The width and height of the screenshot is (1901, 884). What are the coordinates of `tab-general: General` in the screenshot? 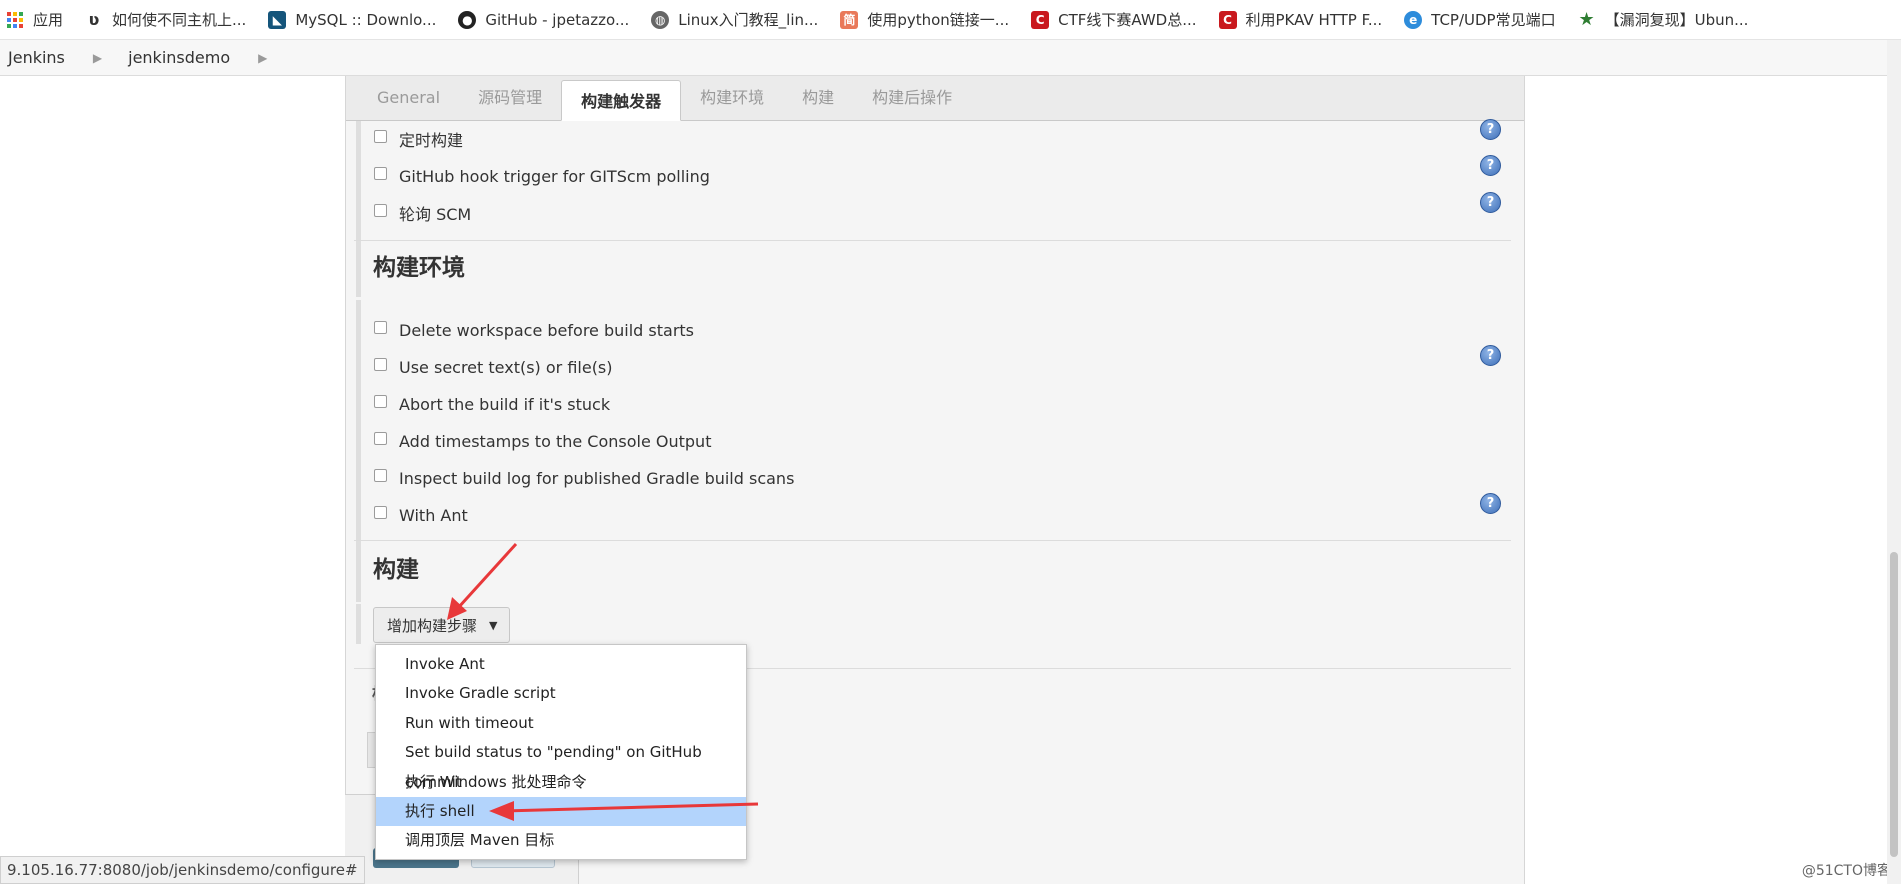 It's located at (408, 97).